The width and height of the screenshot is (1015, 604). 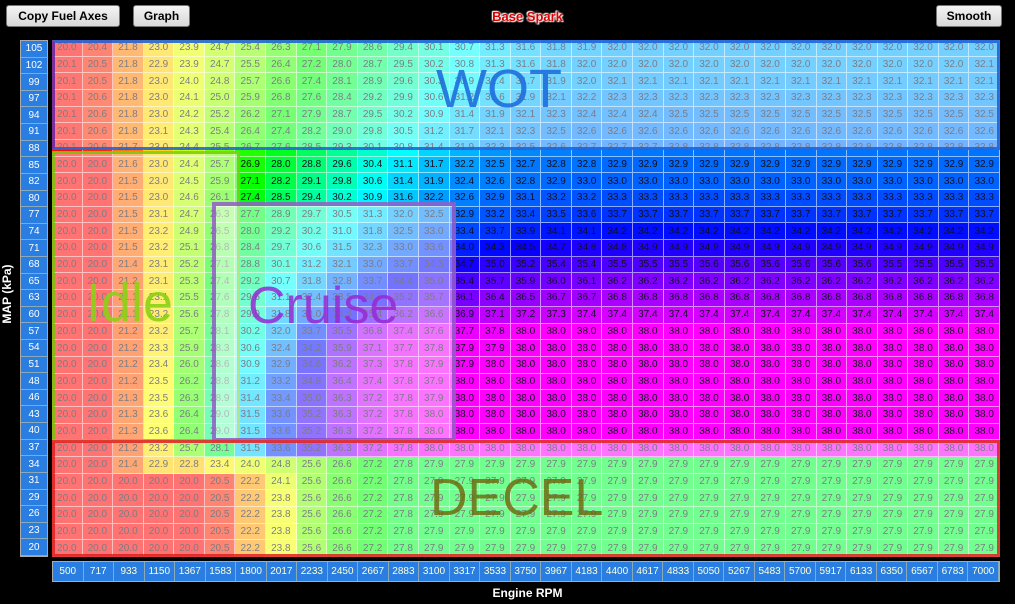 I want to click on table-cell: 27.6, so click(x=281, y=148).